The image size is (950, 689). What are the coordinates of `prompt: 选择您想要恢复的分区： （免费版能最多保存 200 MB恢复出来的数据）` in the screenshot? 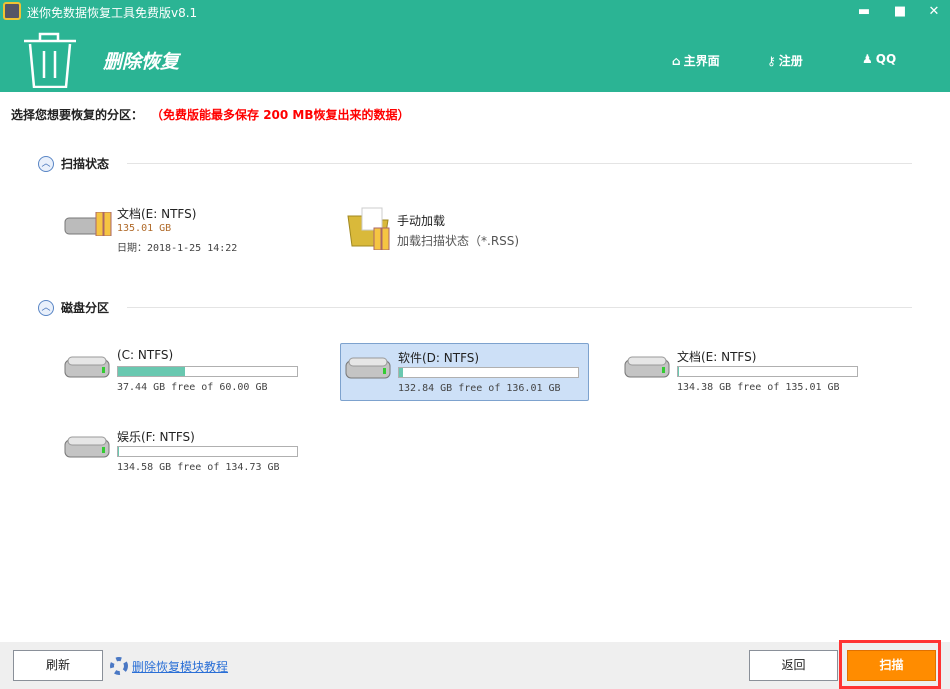 It's located at (210, 115).